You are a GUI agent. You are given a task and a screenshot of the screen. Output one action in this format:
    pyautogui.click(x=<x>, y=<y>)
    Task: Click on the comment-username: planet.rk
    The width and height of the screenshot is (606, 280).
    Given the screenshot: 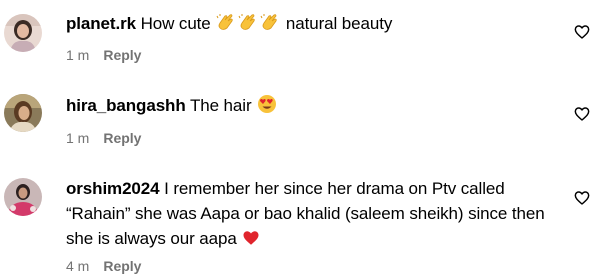 What is the action you would take?
    pyautogui.click(x=101, y=23)
    